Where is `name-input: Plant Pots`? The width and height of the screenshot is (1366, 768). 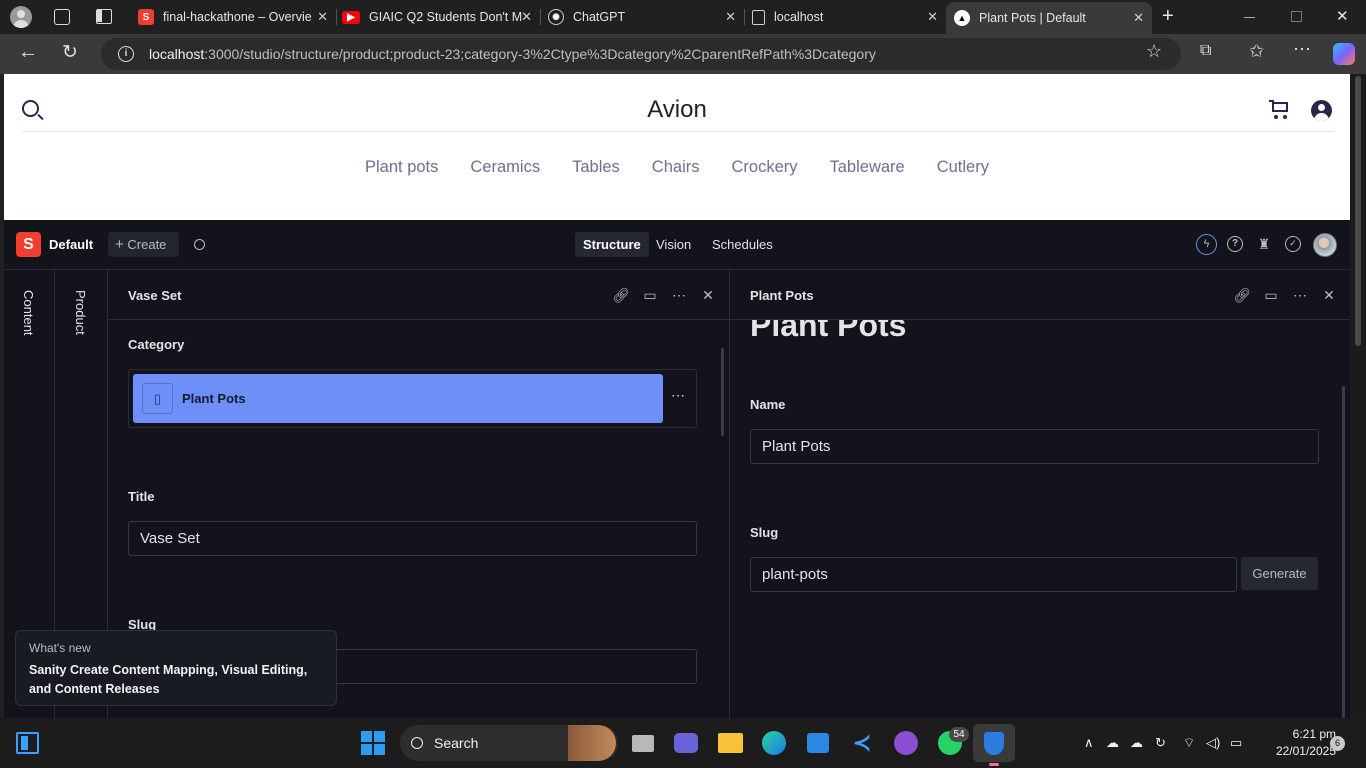
name-input: Plant Pots is located at coordinates (1034, 446).